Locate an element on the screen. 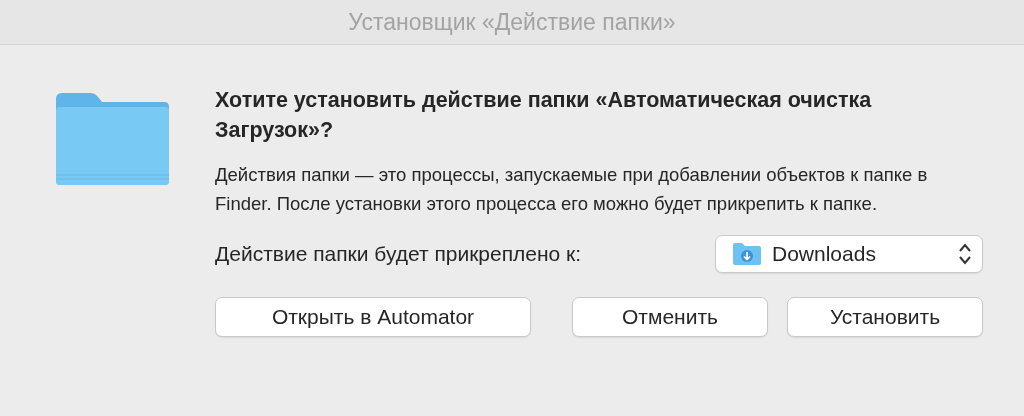 This screenshot has width=1024, height=416. dialog-button: Отменить is located at coordinates (670, 317).